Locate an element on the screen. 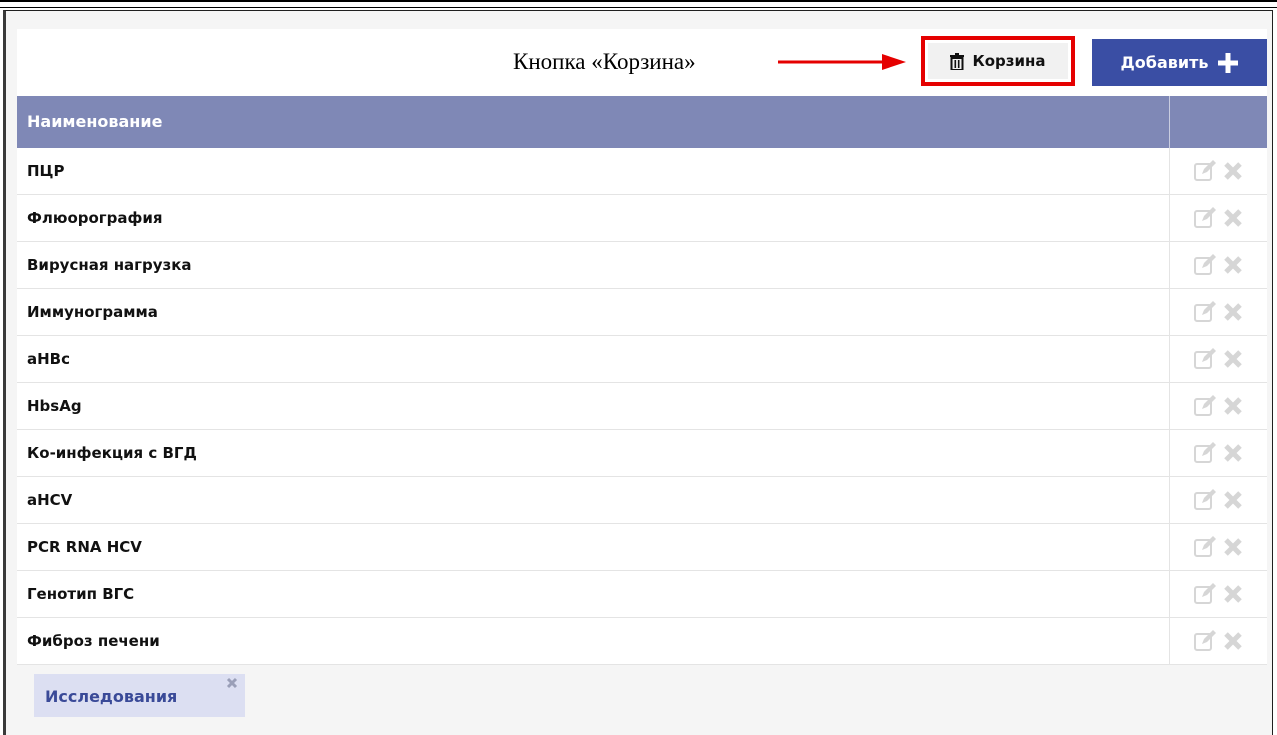  table-row: Флюорография is located at coordinates (642, 218).